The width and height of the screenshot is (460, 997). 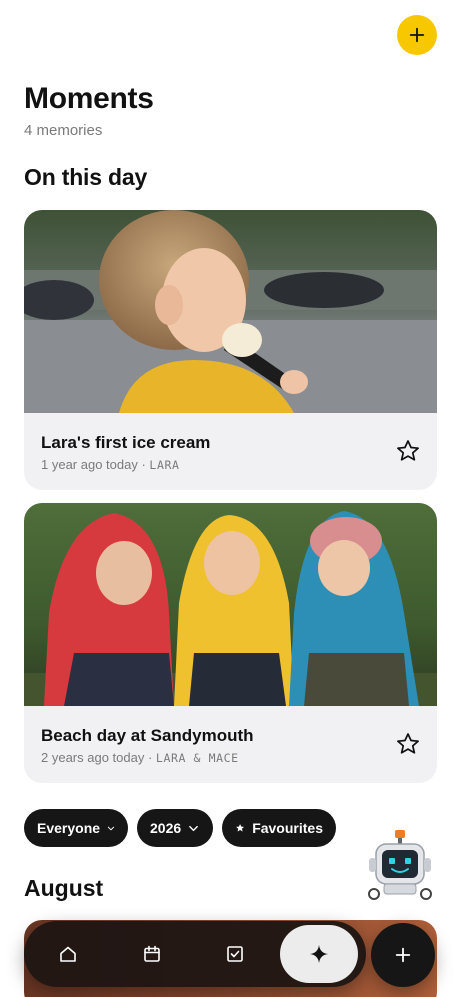 I want to click on filter-year-dropdown: 2026, so click(x=175, y=828).